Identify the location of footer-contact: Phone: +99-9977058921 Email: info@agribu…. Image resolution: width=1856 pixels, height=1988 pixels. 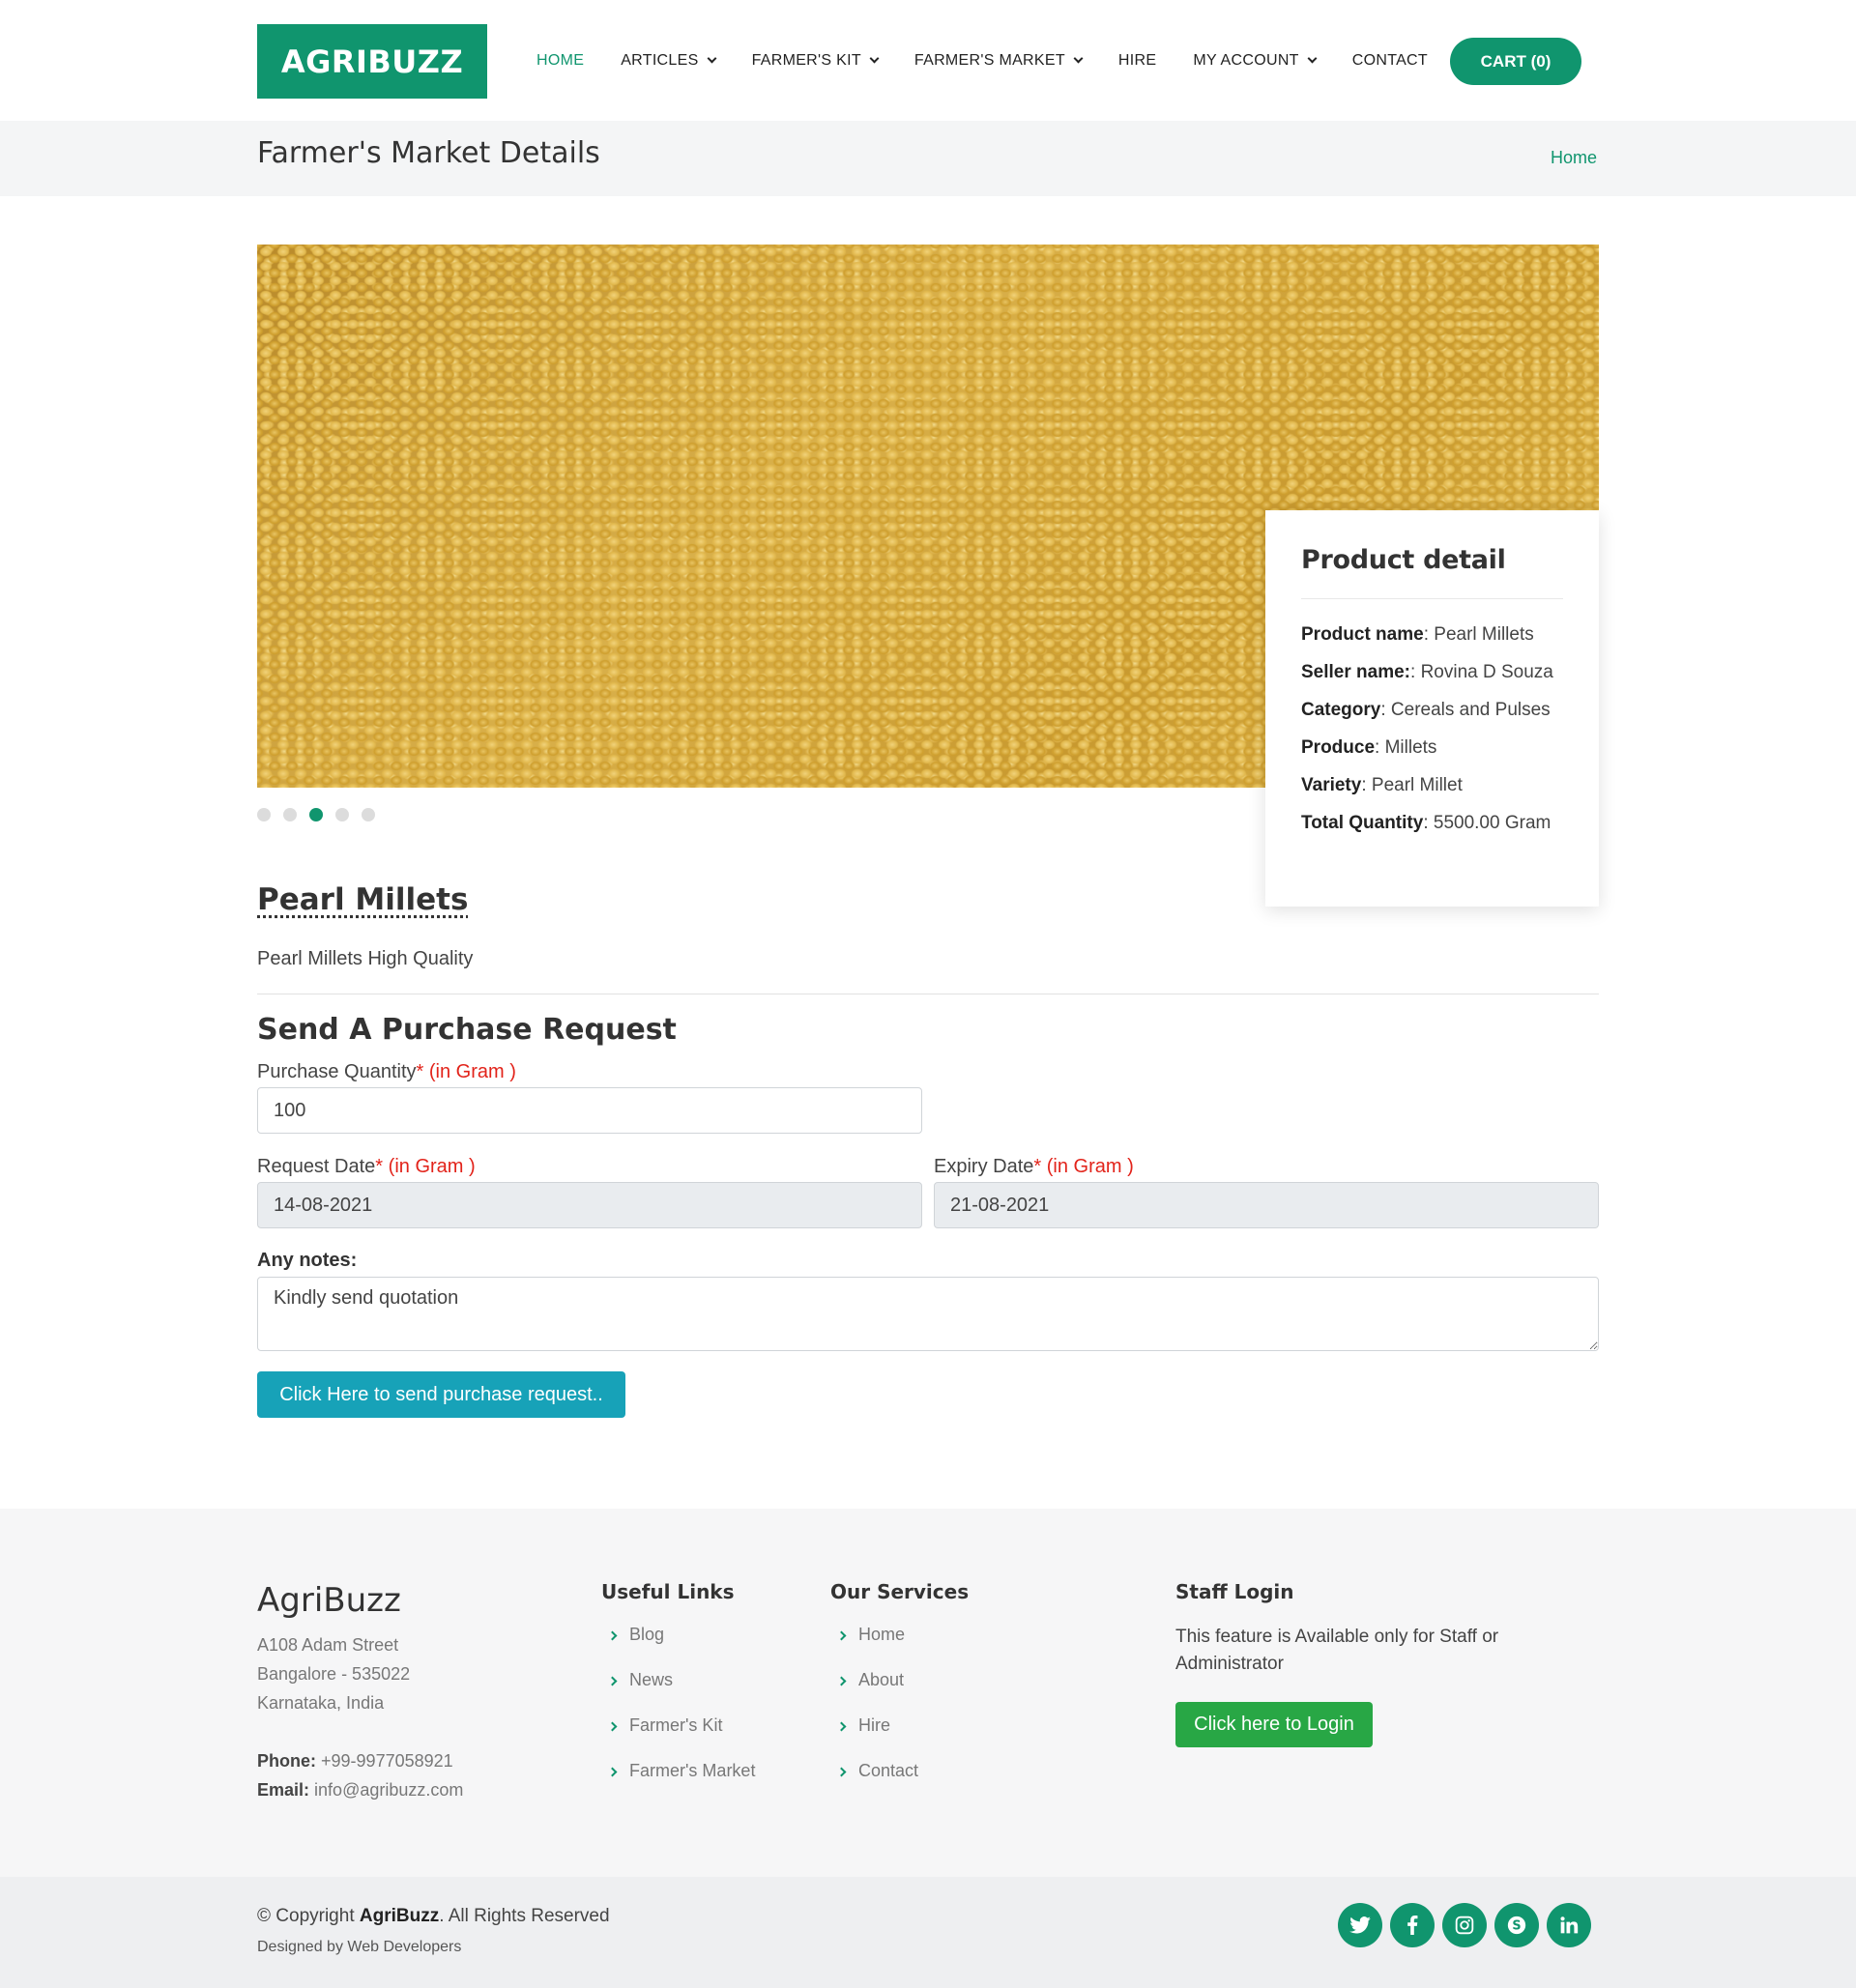
(360, 1775).